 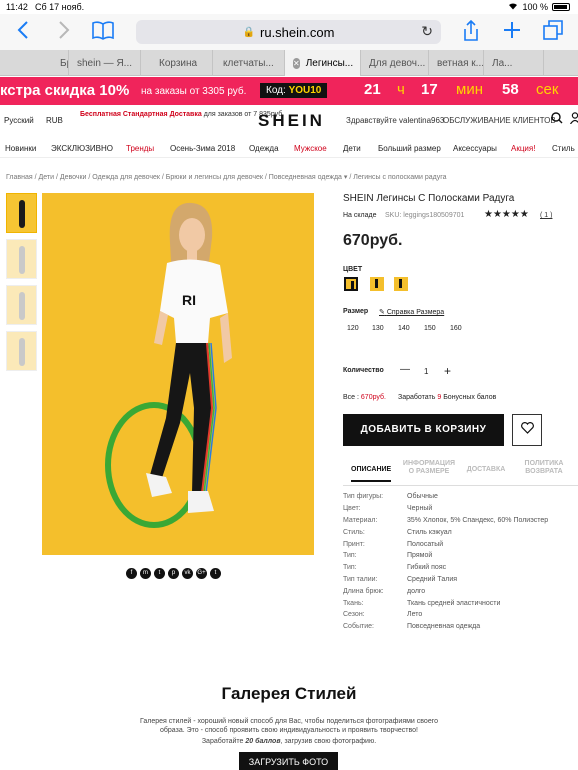 What do you see at coordinates (512, 32) in the screenshot?
I see `new-tab-icon` at bounding box center [512, 32].